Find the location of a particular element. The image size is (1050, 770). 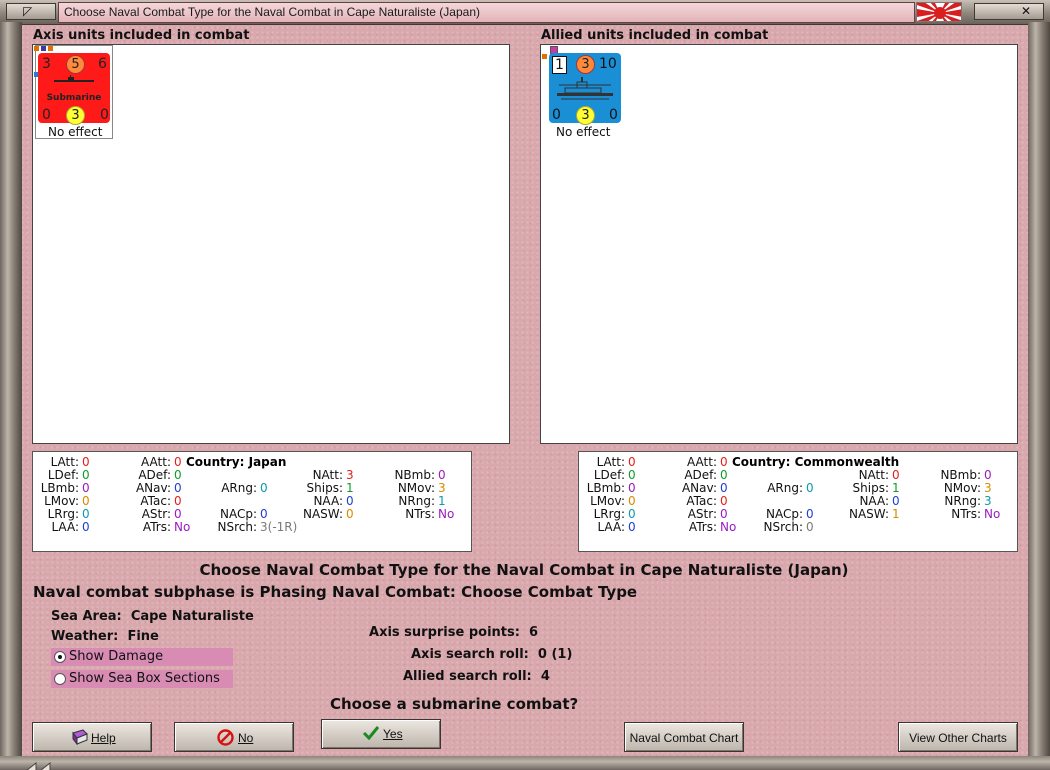

system-menu-button: ◸ is located at coordinates (31, 11).